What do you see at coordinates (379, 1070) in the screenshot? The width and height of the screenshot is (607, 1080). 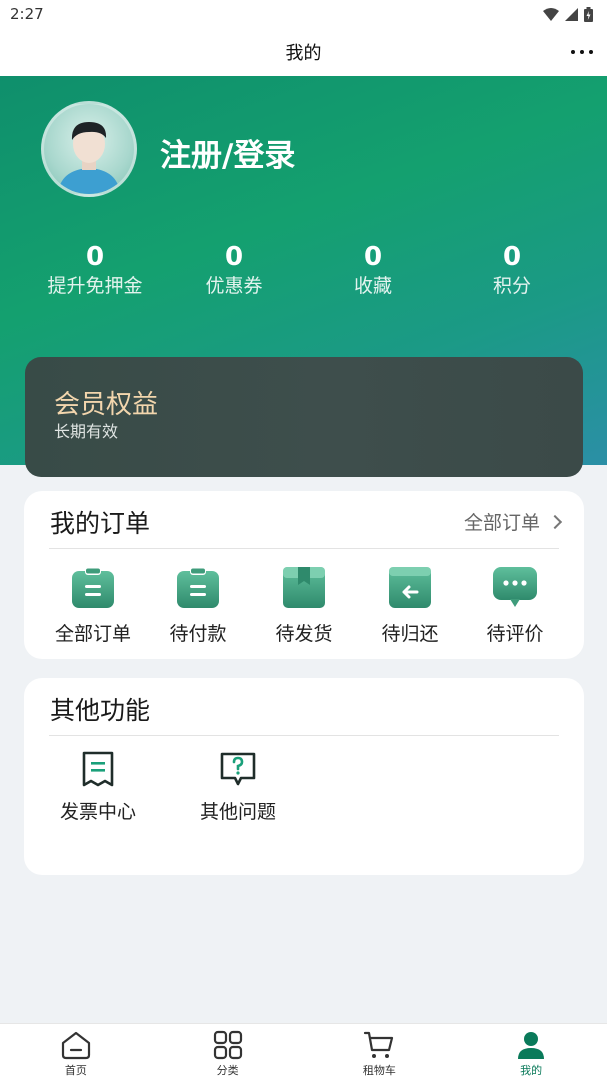 I see `tab-label: 租物车` at bounding box center [379, 1070].